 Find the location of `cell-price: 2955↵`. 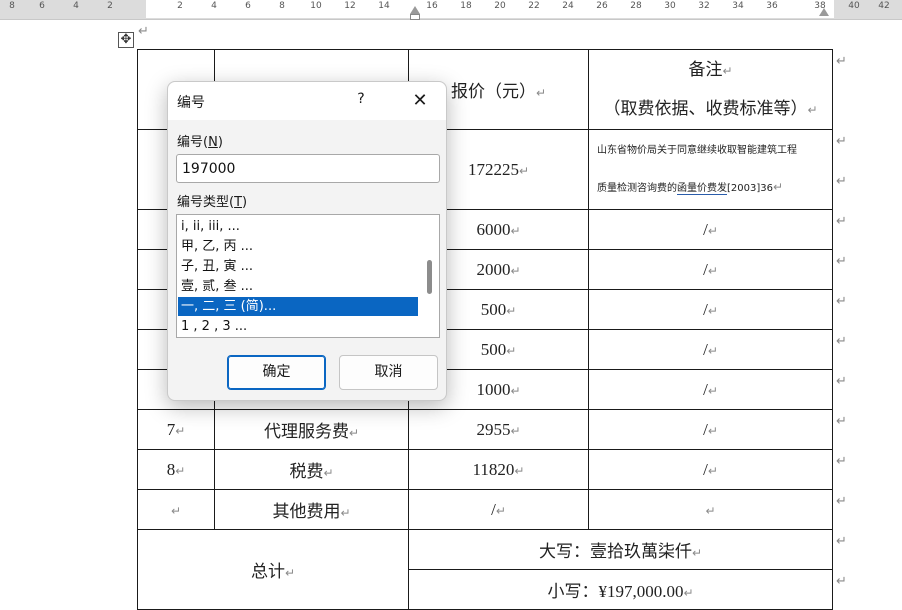

cell-price: 2955↵ is located at coordinates (498, 429).